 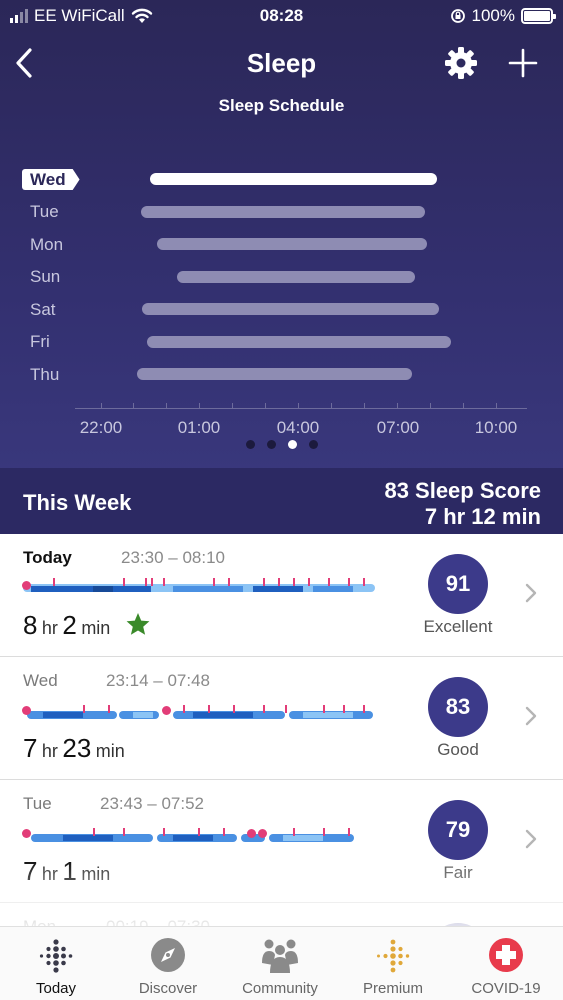 What do you see at coordinates (292, 444) in the screenshot?
I see `page-dot-active` at bounding box center [292, 444].